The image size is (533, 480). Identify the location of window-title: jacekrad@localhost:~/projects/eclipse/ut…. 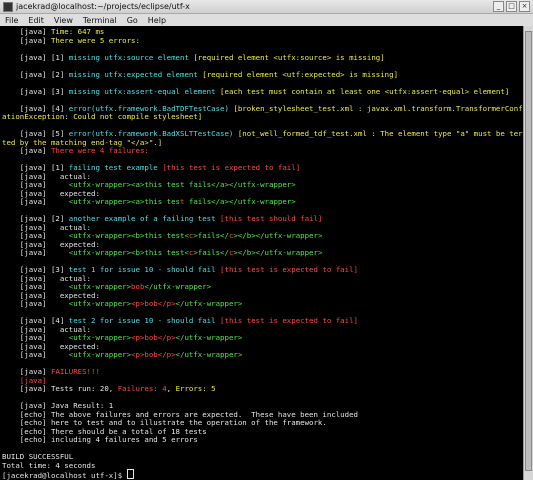
(103, 6).